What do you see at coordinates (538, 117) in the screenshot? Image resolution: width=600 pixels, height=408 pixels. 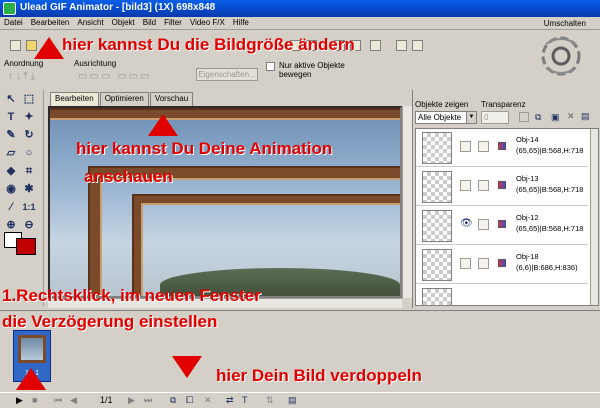 I see `new-object-icon: ⧉` at bounding box center [538, 117].